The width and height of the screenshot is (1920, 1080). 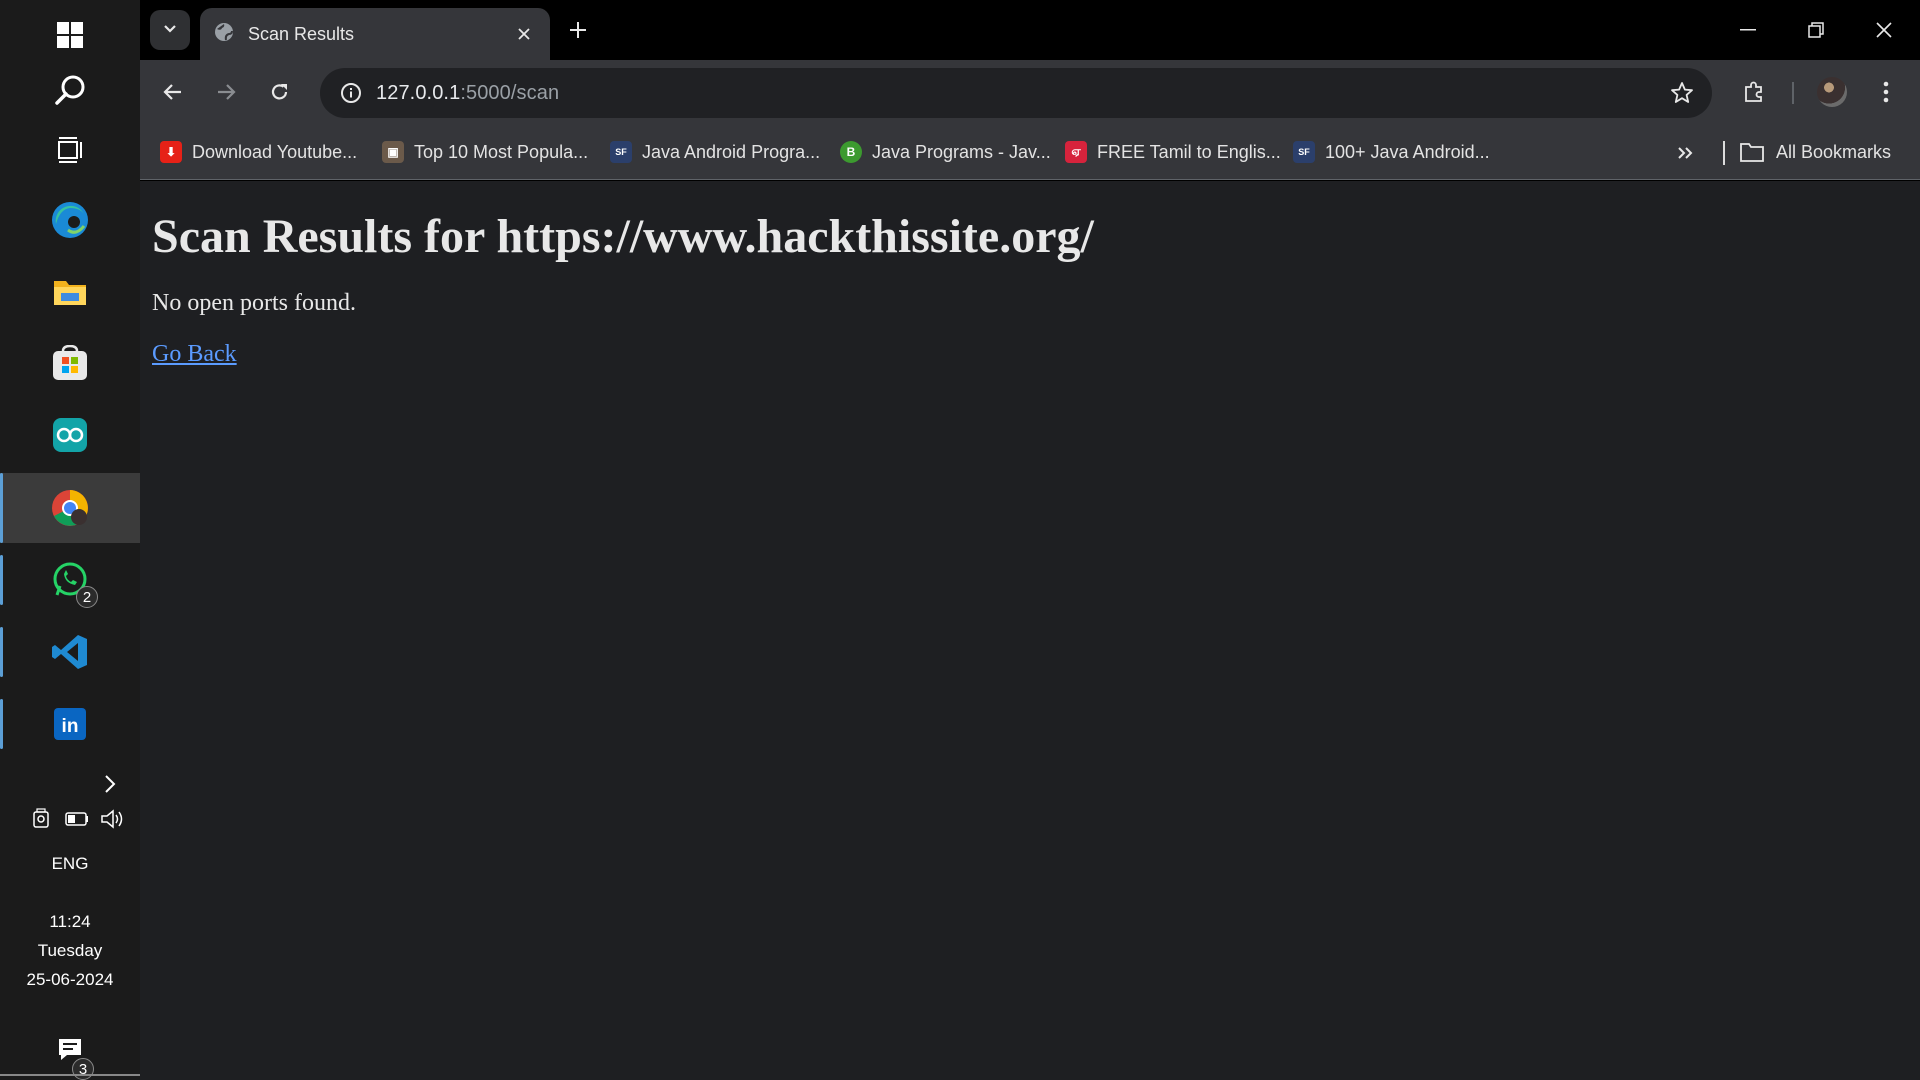 I want to click on chevron-down-icon, so click(x=170, y=30).